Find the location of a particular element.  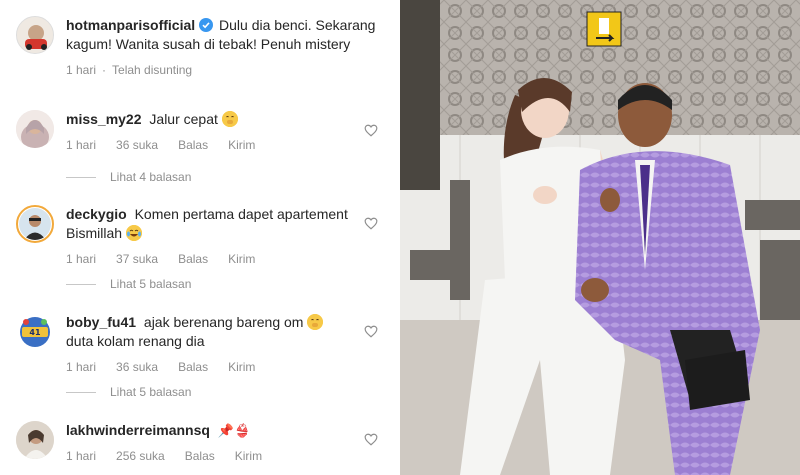

caption-meta: 1 hari · Telah disunting is located at coordinates (223, 70).